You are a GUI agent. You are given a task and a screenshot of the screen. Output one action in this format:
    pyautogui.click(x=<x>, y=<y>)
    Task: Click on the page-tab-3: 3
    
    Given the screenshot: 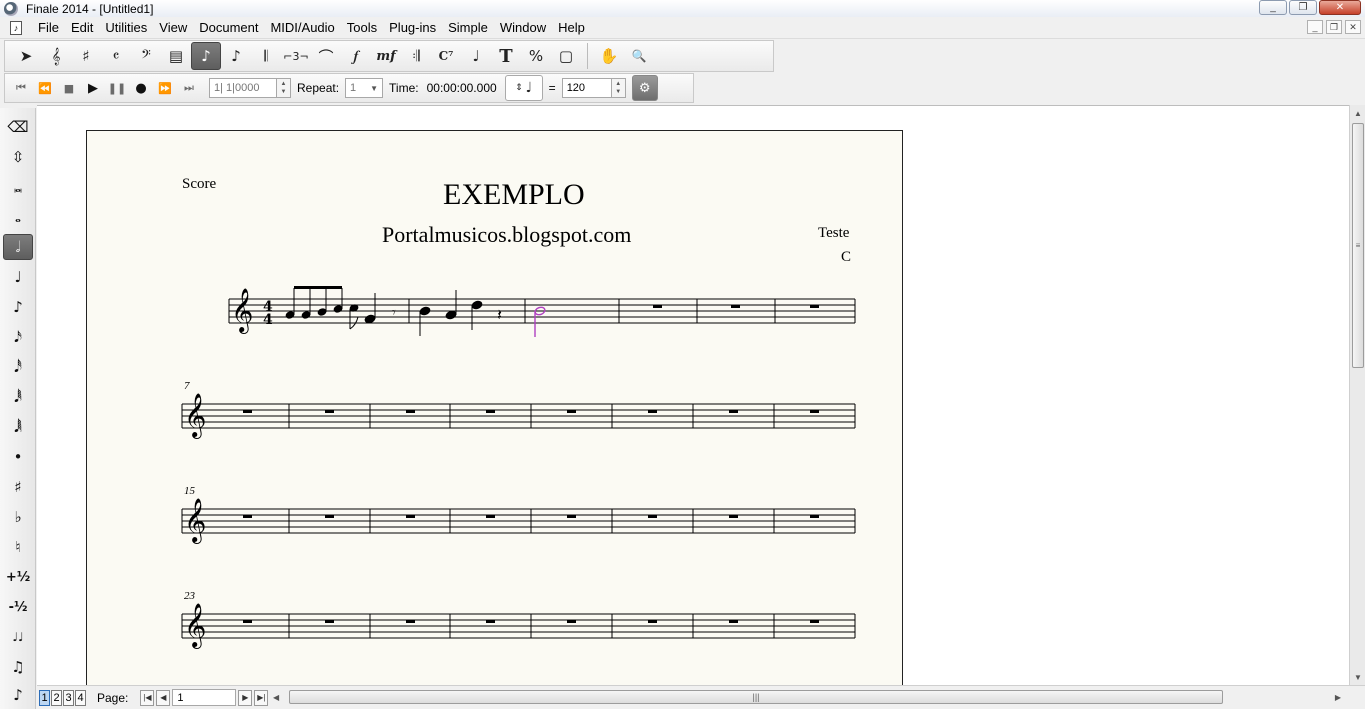 What is the action you would take?
    pyautogui.click(x=68, y=697)
    